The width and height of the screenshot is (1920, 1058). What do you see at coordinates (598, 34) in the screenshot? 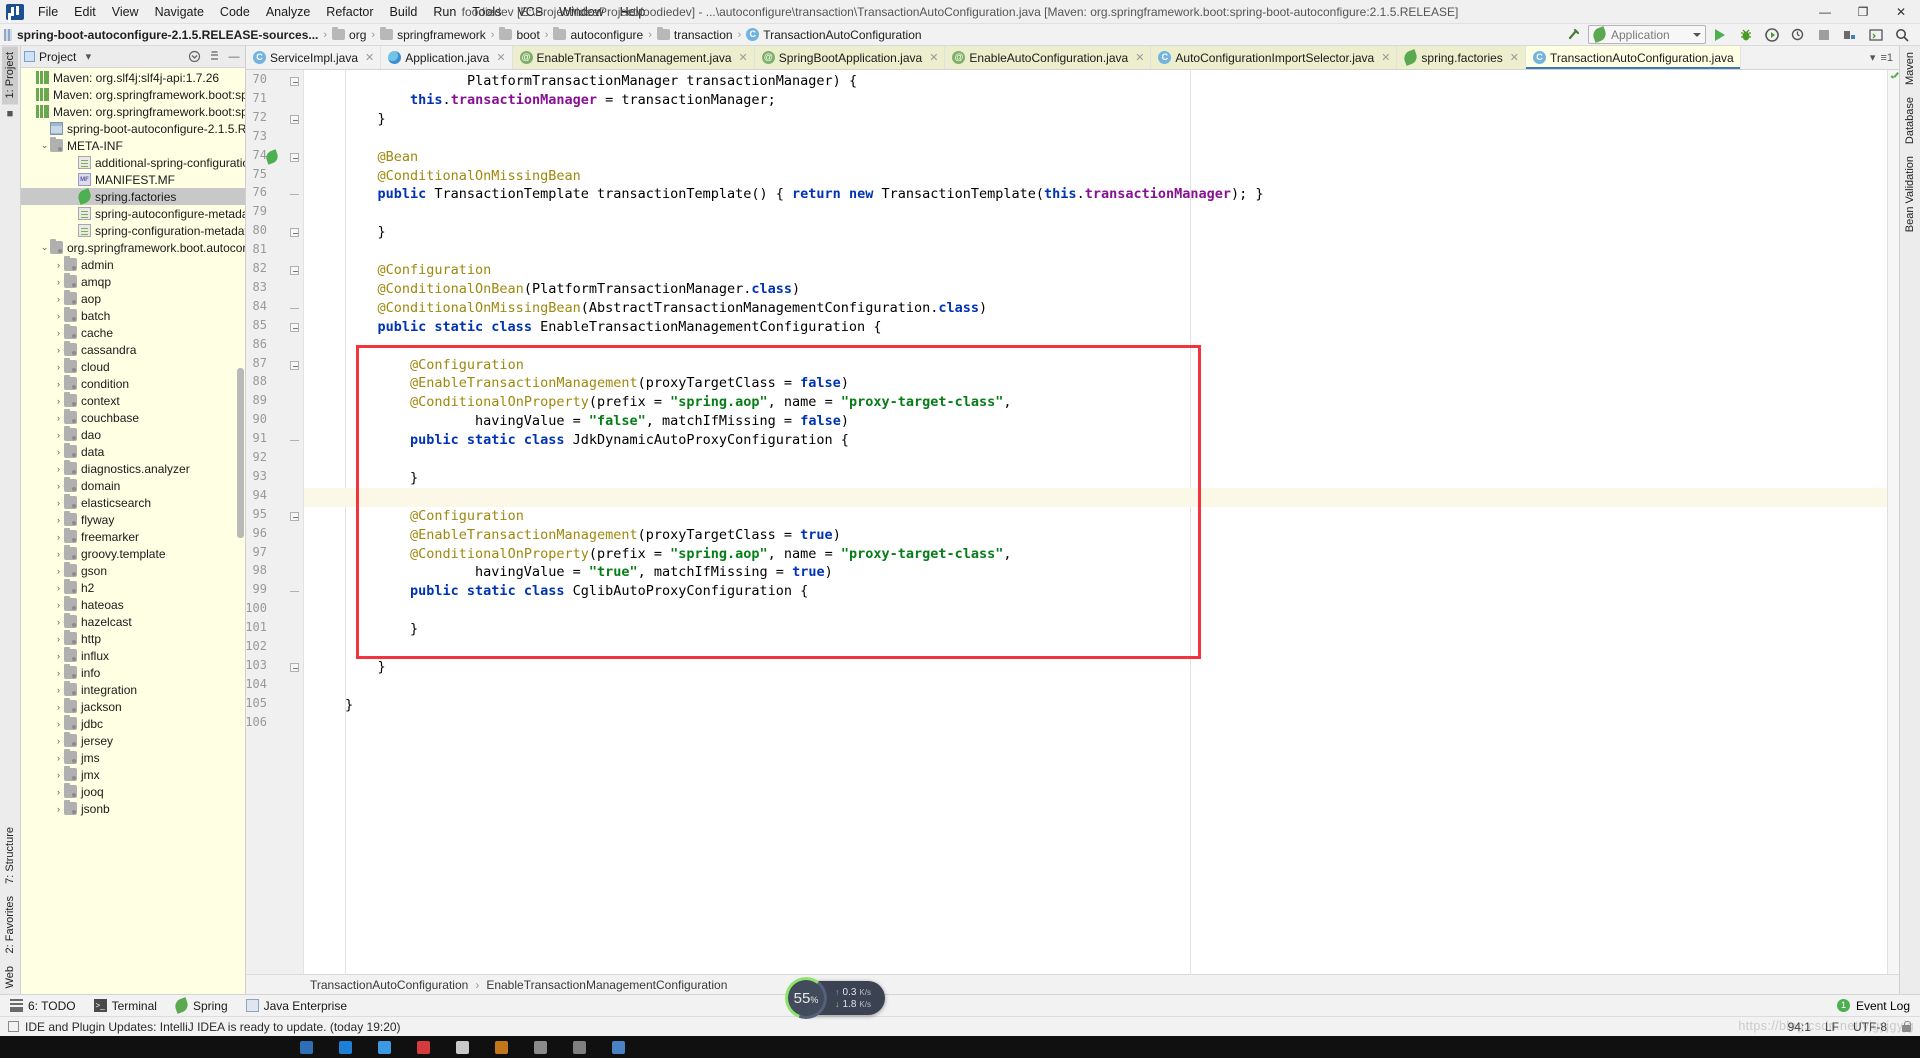
I see `breadcrumb-item: autoconfigure` at bounding box center [598, 34].